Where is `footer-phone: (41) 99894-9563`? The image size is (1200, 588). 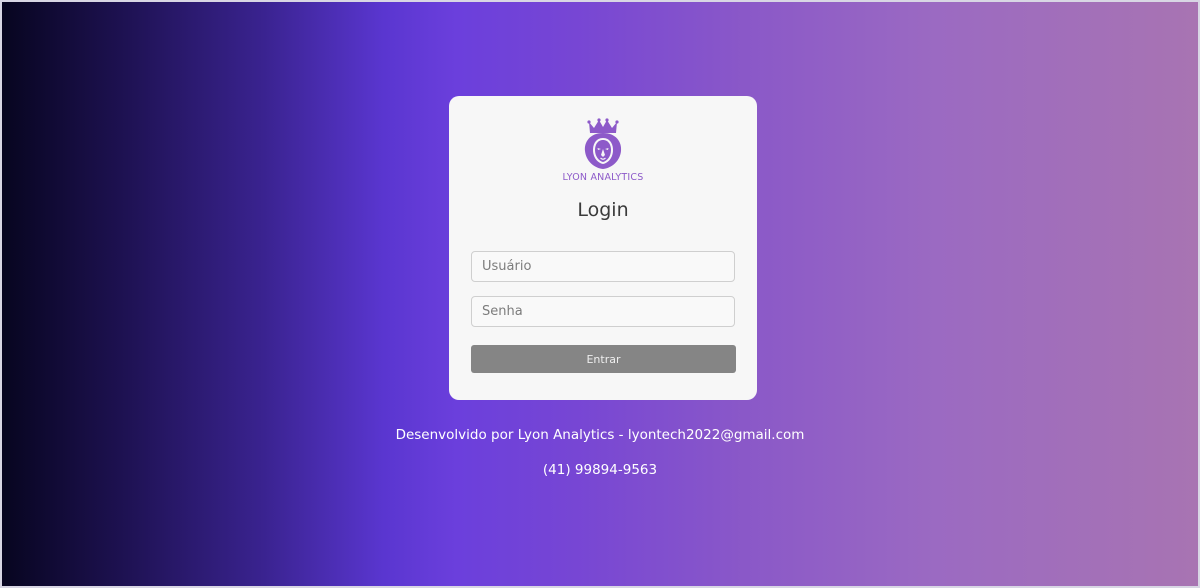
footer-phone: (41) 99894-9563 is located at coordinates (600, 470).